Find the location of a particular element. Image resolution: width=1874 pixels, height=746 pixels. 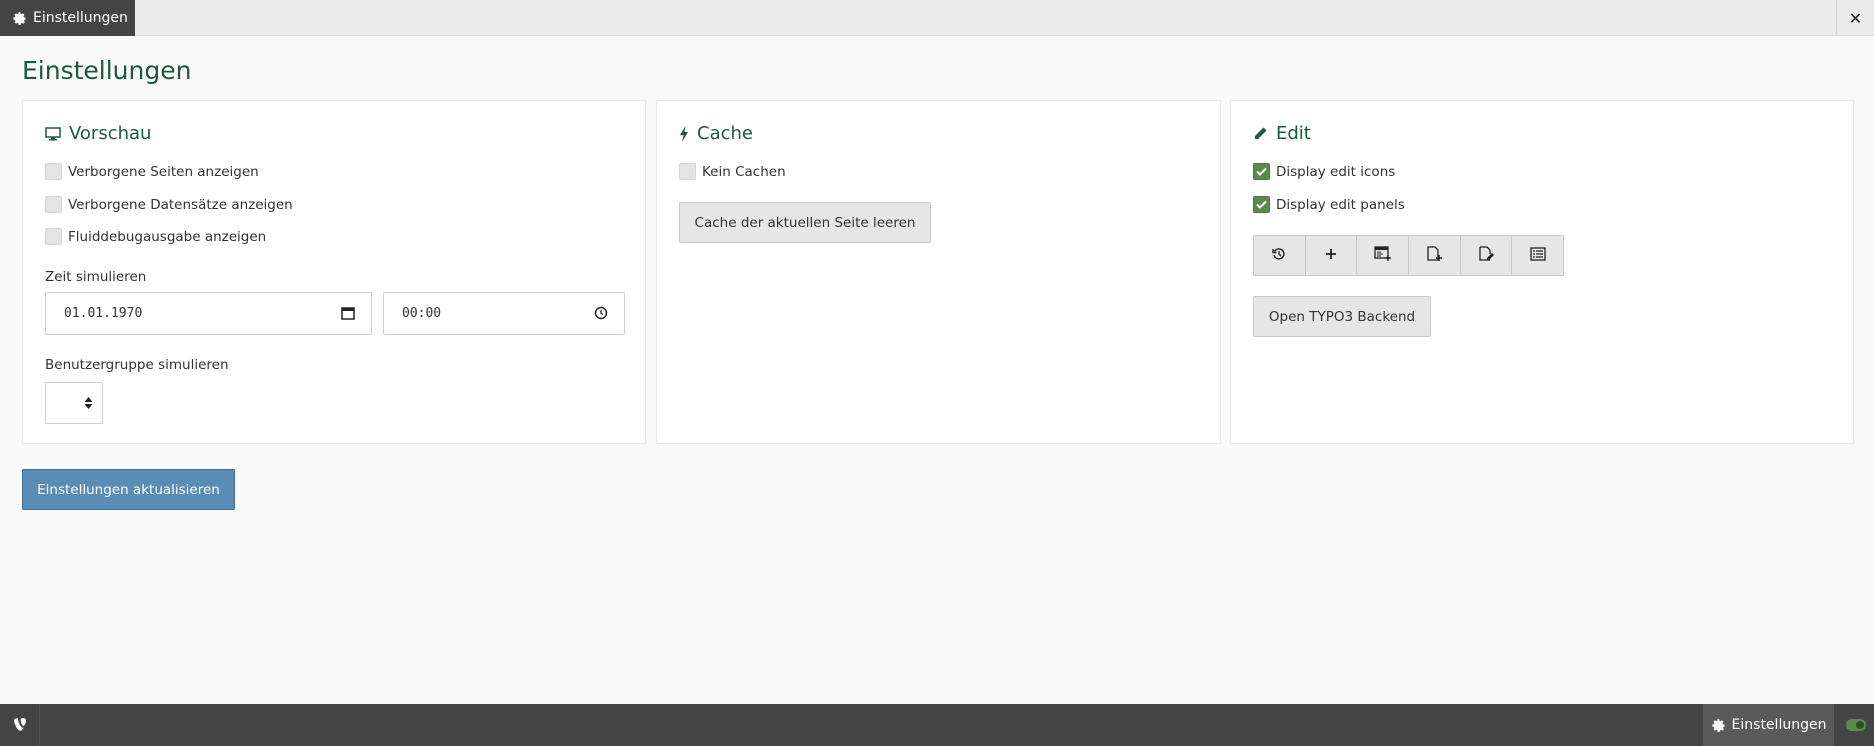

list-icon is located at coordinates (1538, 255).